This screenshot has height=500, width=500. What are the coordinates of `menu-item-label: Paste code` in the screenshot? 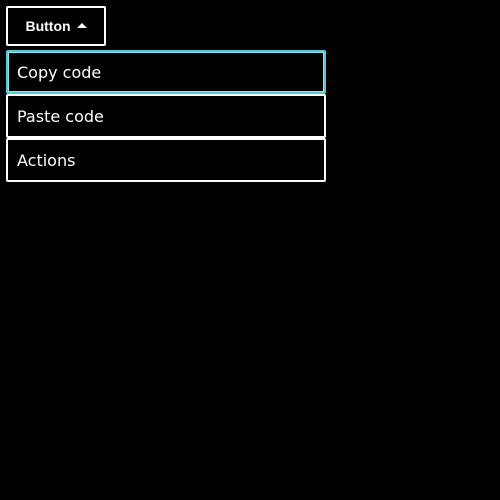 It's located at (60, 116).